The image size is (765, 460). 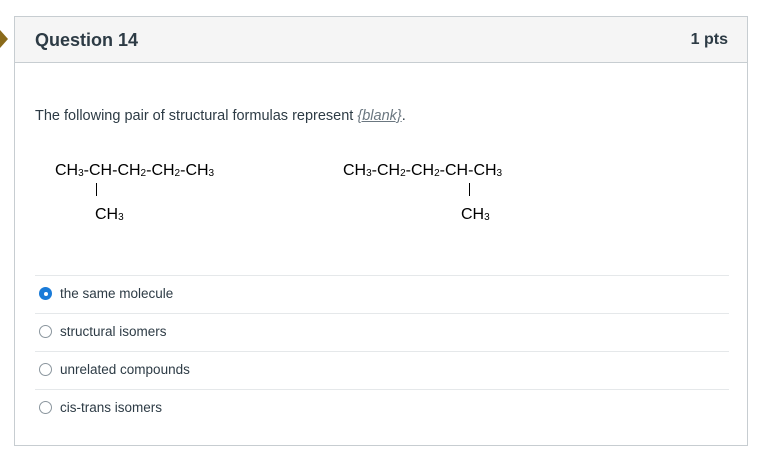 I want to click on answer-option: the same molecule, so click(x=382, y=294).